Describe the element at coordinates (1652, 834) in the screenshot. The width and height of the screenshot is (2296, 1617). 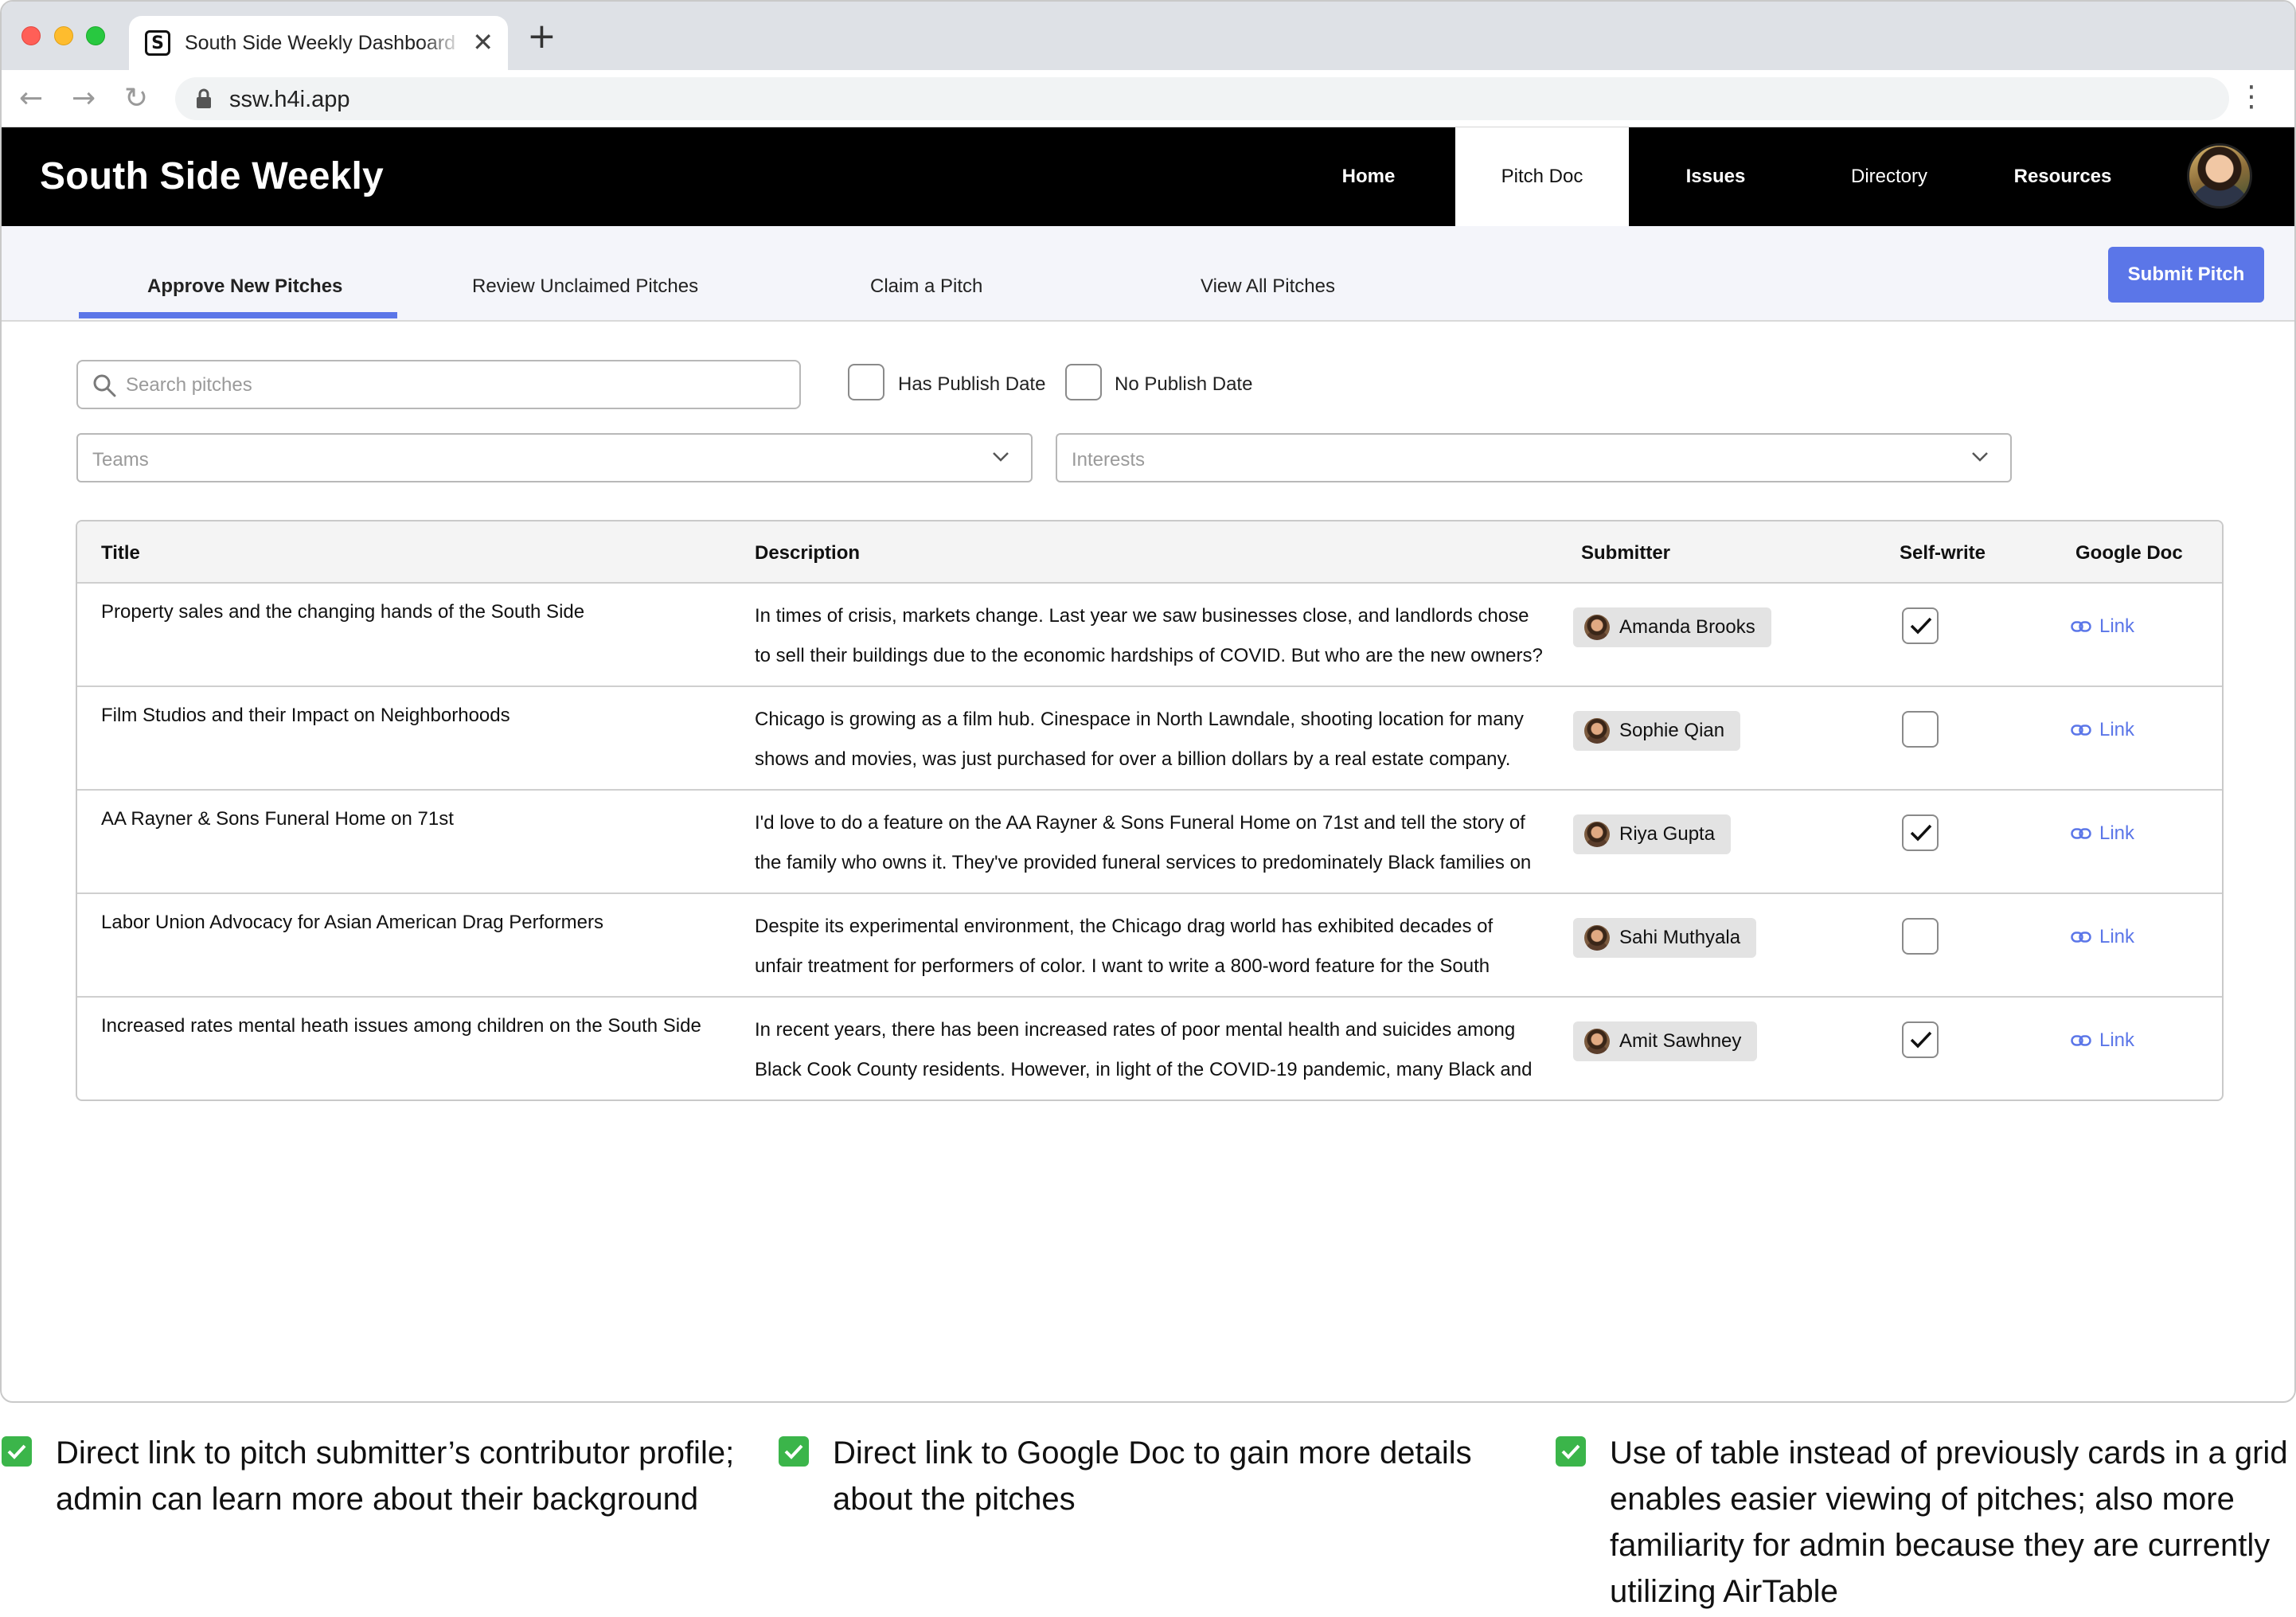
I see `submitter-chip: Riya Gupta` at that location.